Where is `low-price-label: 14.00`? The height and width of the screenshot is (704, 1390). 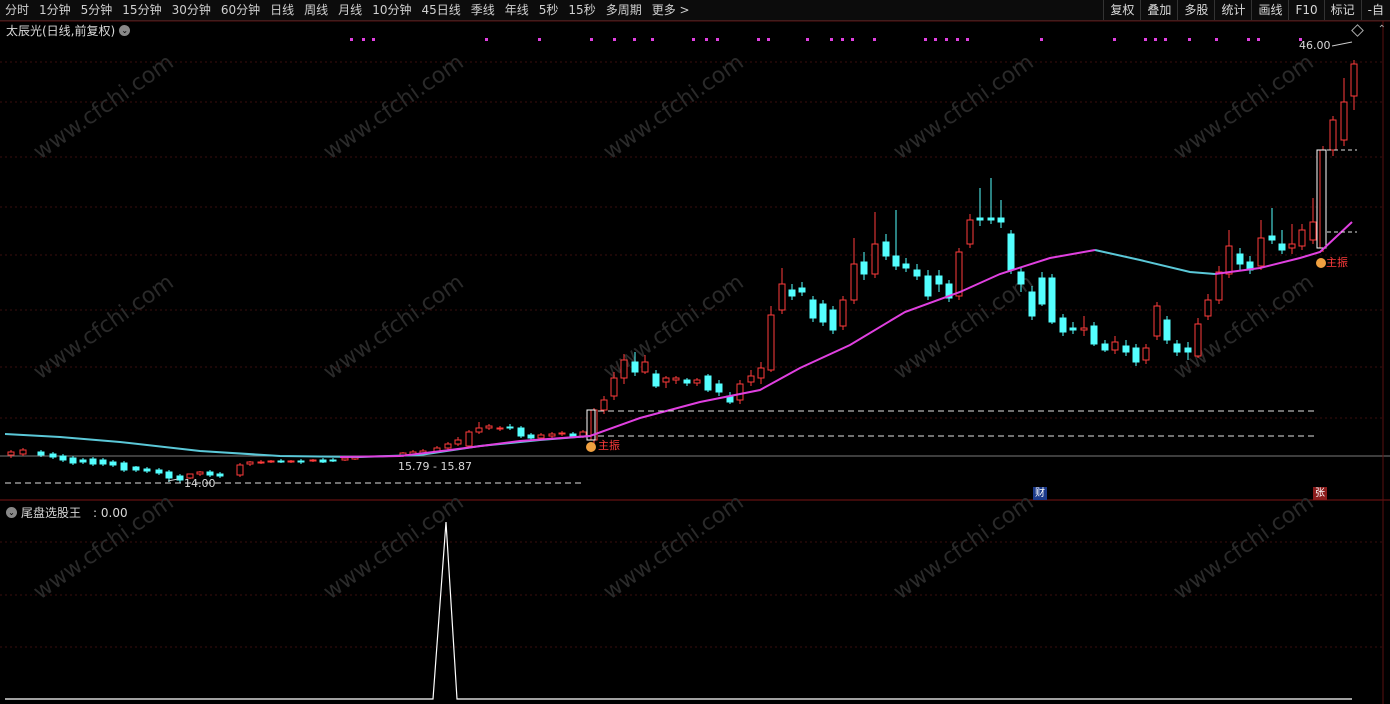
low-price-label: 14.00 is located at coordinates (200, 483).